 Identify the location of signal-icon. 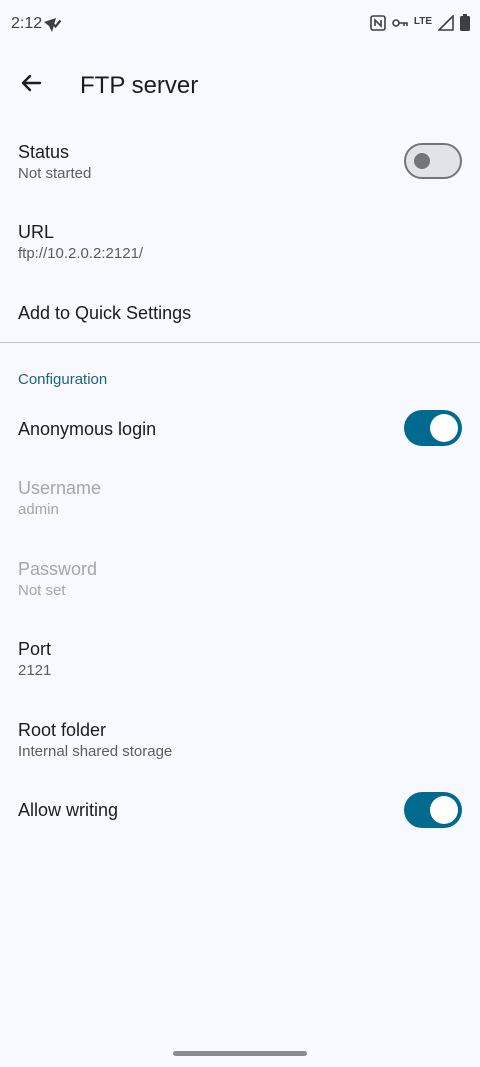
(445, 24).